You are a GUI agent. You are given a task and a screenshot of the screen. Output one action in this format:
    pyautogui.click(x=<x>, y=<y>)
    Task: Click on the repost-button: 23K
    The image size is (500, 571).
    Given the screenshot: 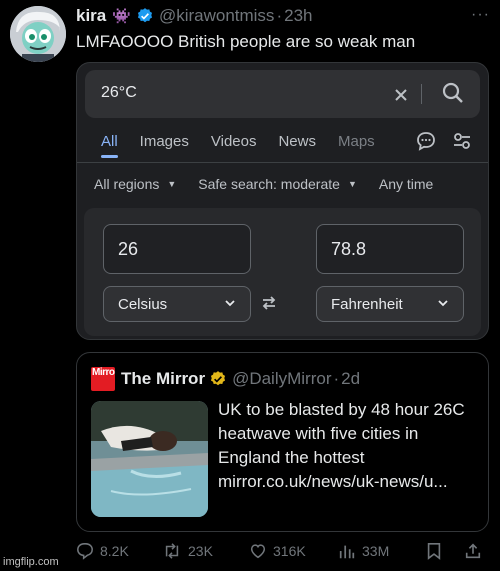 What is the action you would take?
    pyautogui.click(x=187, y=551)
    